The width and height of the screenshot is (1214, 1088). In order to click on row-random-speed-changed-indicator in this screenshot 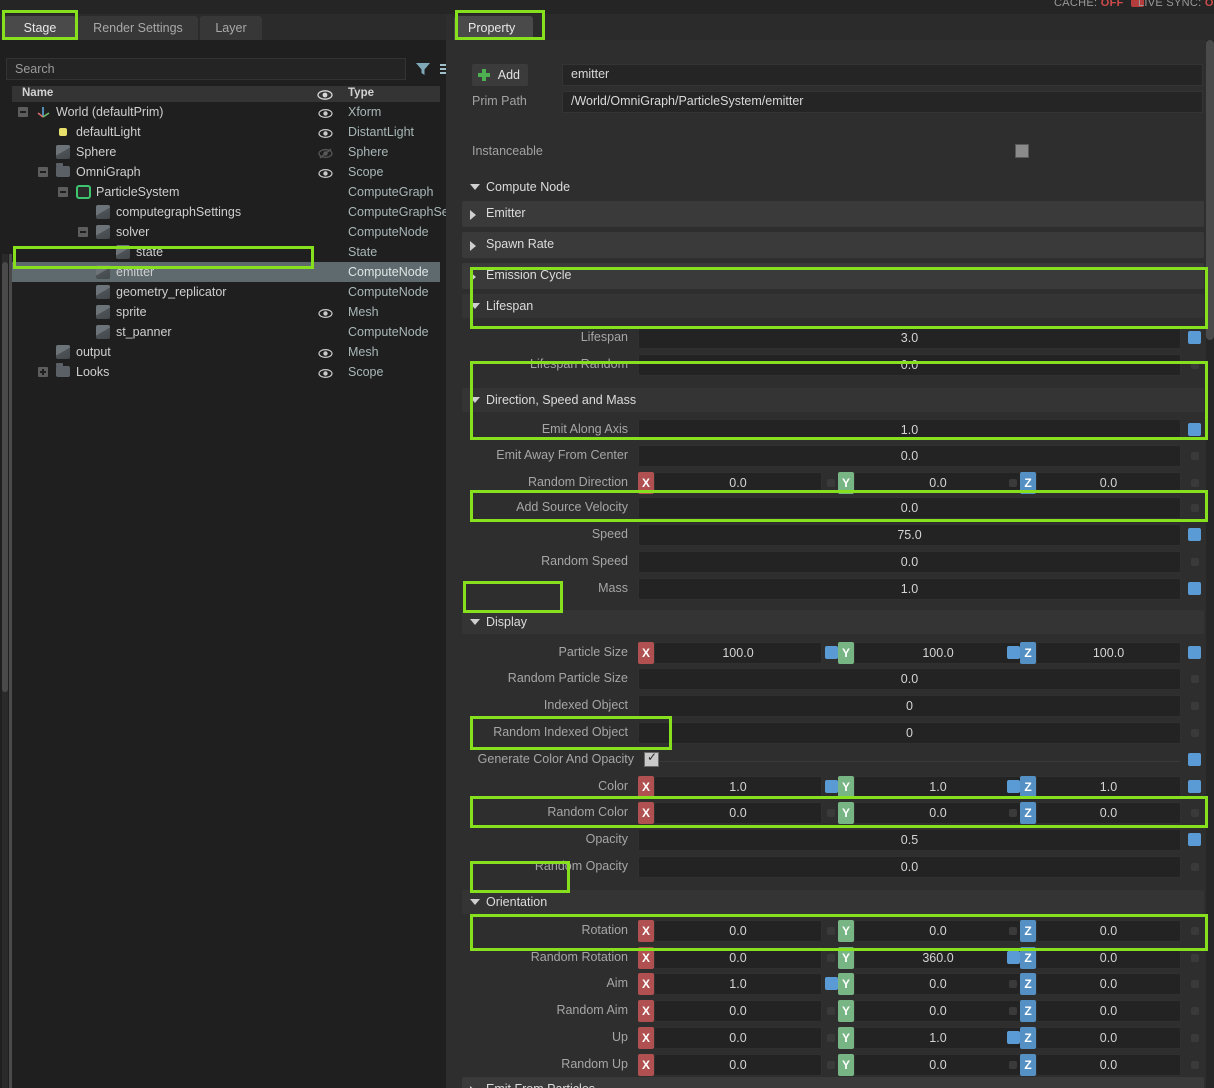, I will do `click(1195, 562)`.